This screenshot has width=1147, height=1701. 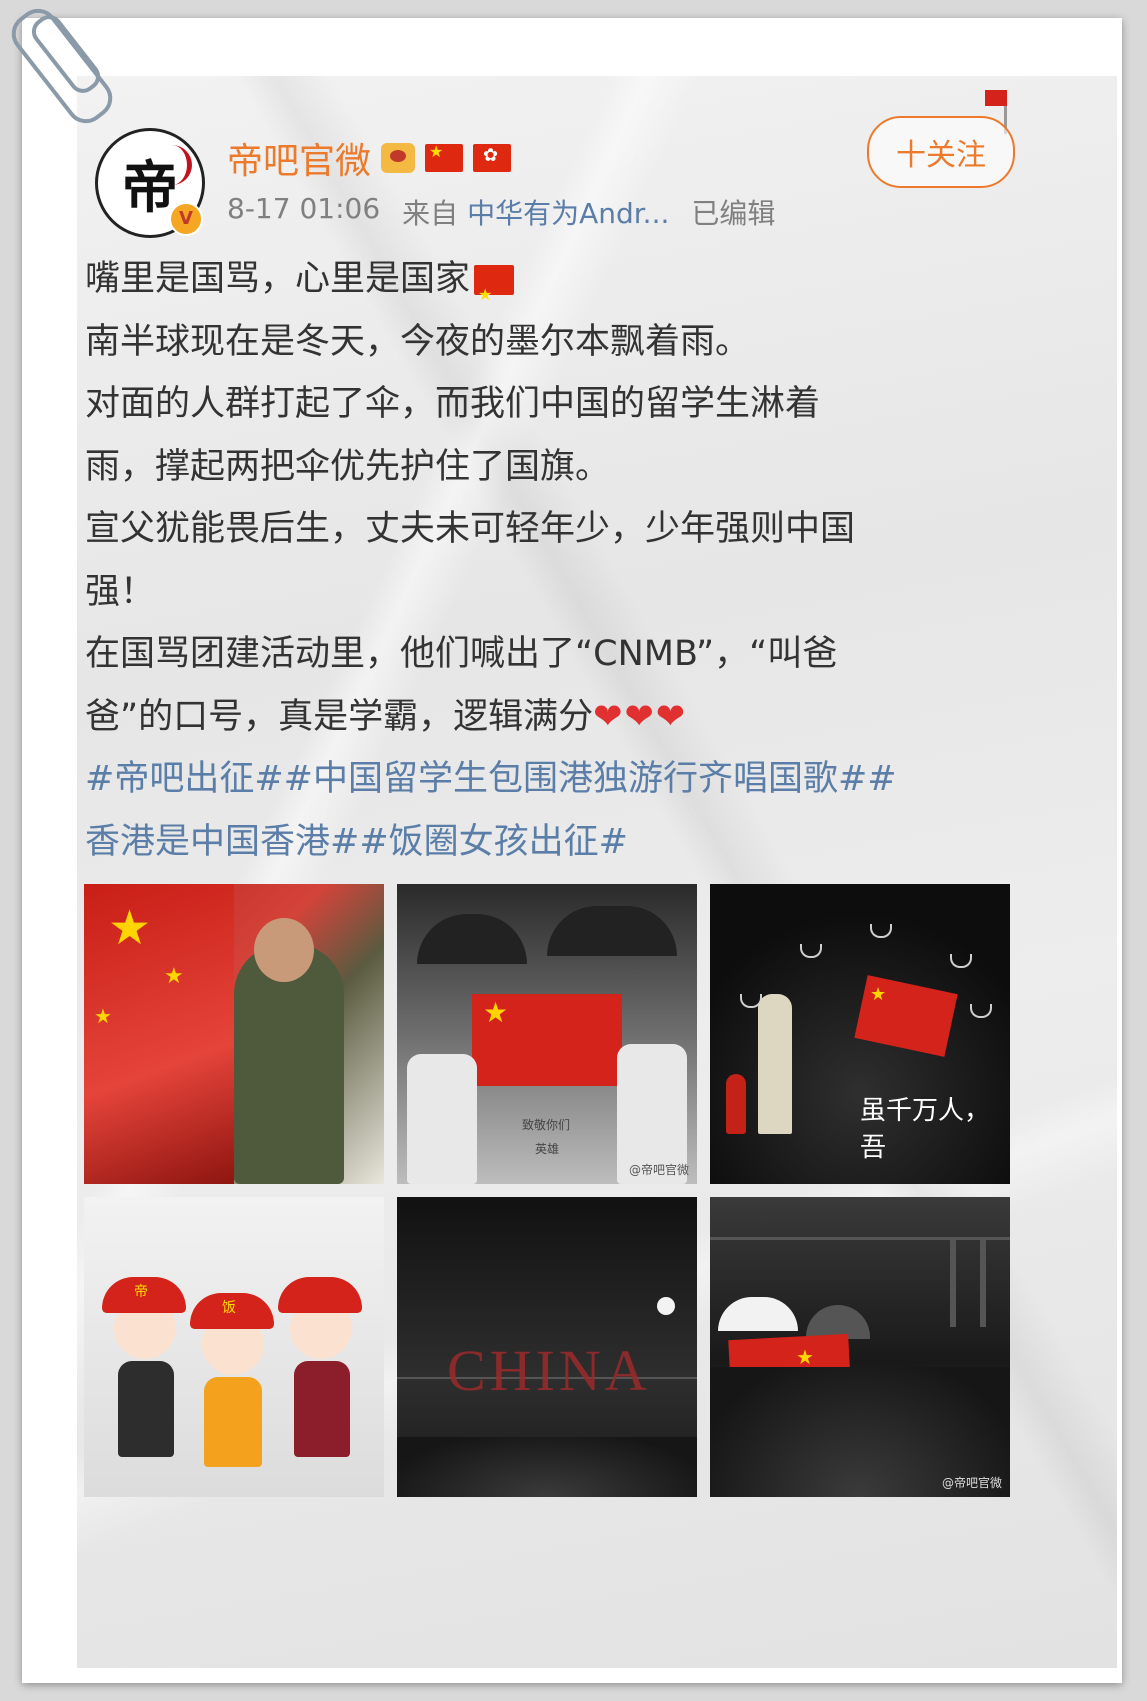 What do you see at coordinates (320, 1295) in the screenshot?
I see `red-cap` at bounding box center [320, 1295].